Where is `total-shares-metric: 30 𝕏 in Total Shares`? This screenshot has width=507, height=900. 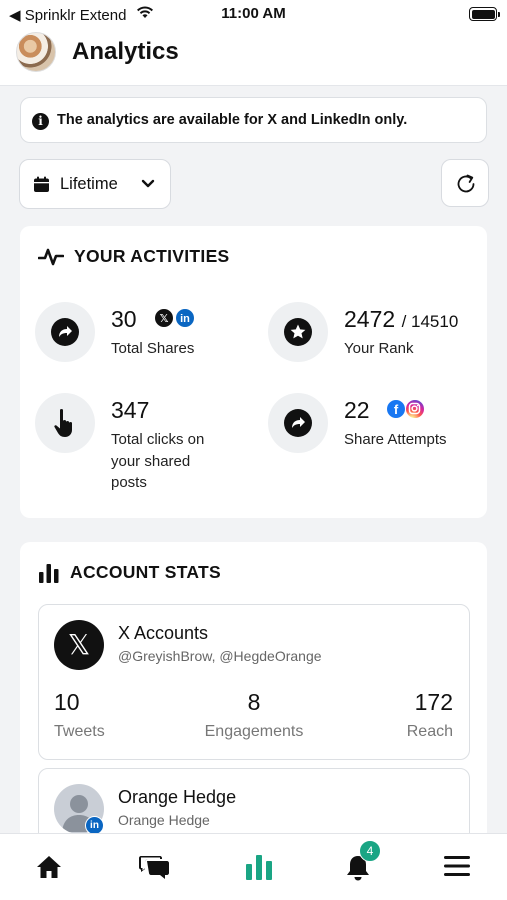
total-shares-metric: 30 𝕏 in Total Shares is located at coordinates (145, 337).